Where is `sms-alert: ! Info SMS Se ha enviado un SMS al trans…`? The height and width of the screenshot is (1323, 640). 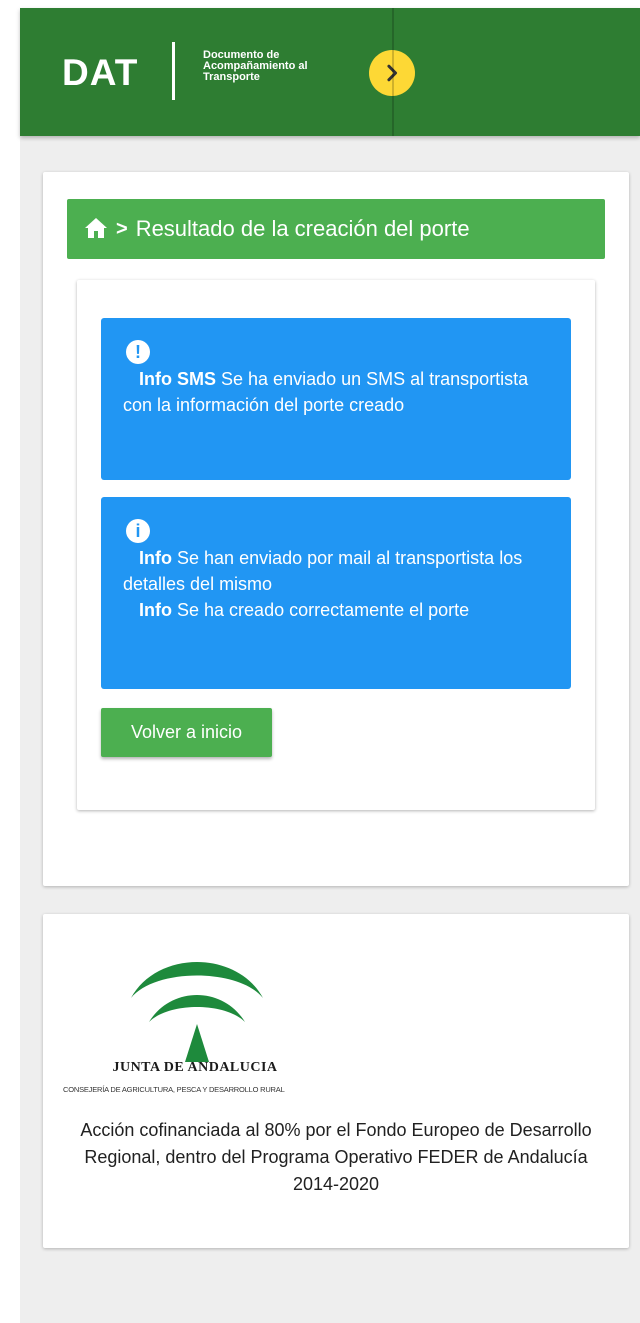
sms-alert: ! Info SMS Se ha enviado un SMS al trans… is located at coordinates (336, 399).